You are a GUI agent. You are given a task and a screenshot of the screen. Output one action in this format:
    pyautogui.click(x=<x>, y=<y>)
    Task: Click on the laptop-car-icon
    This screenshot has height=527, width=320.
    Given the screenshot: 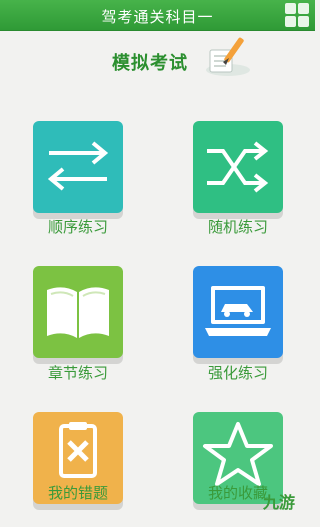 What is the action you would take?
    pyautogui.click(x=238, y=311)
    